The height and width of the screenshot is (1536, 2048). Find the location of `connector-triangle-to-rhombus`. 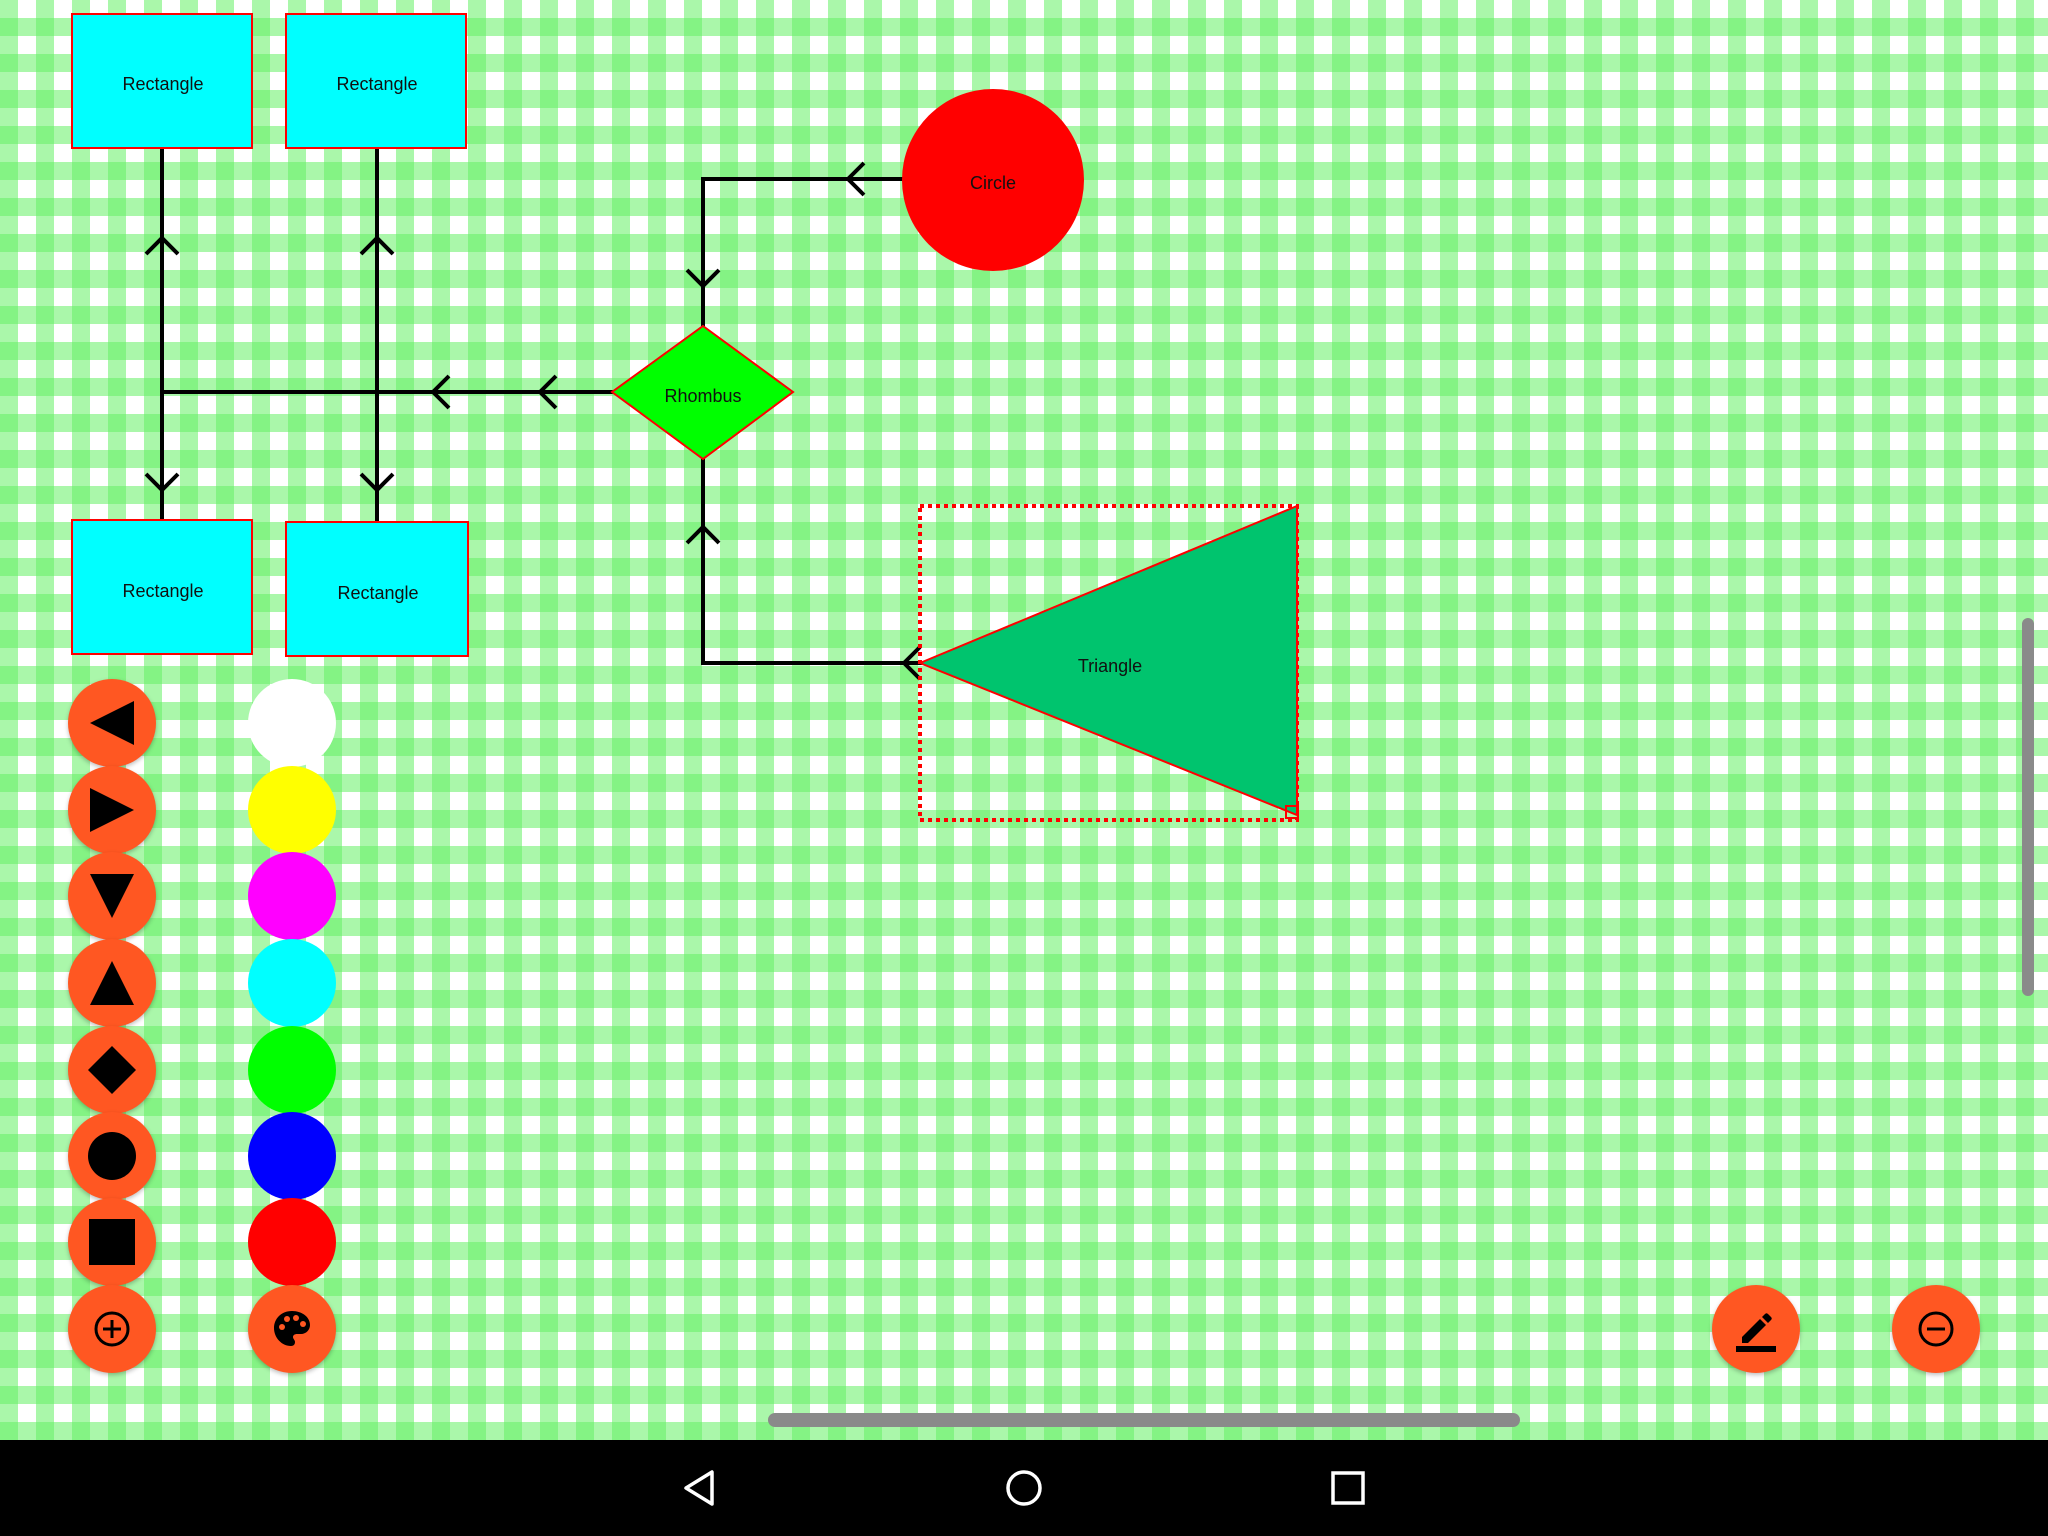

connector-triangle-to-rhombus is located at coordinates (811, 561).